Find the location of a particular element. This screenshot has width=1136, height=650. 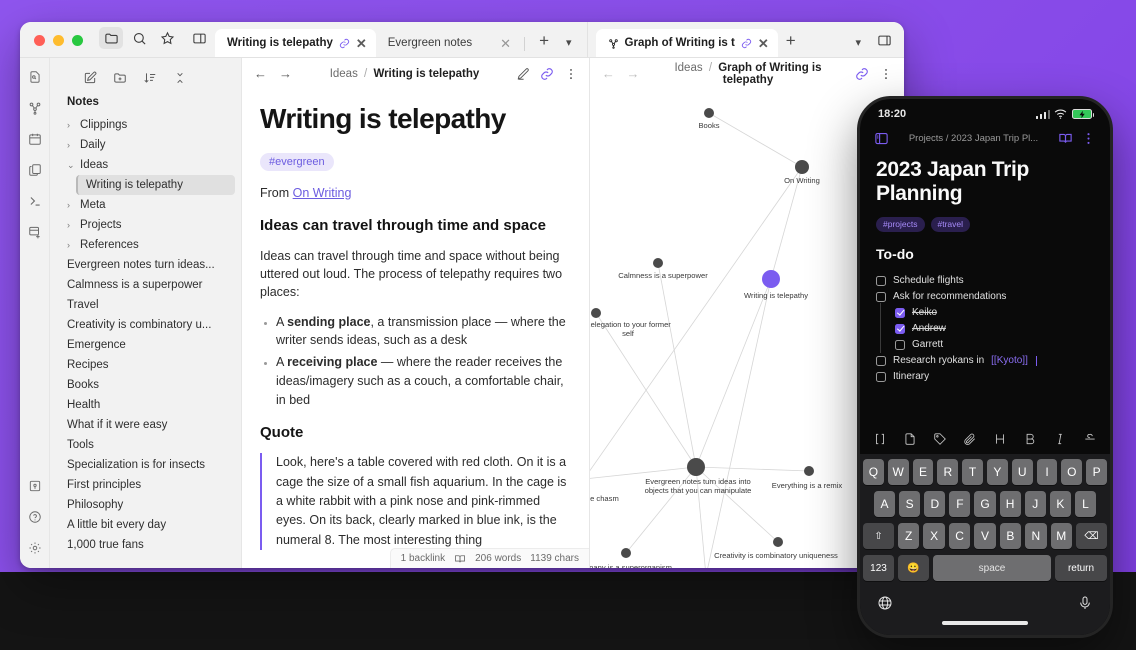

strikethrough-icon is located at coordinates (1090, 439).